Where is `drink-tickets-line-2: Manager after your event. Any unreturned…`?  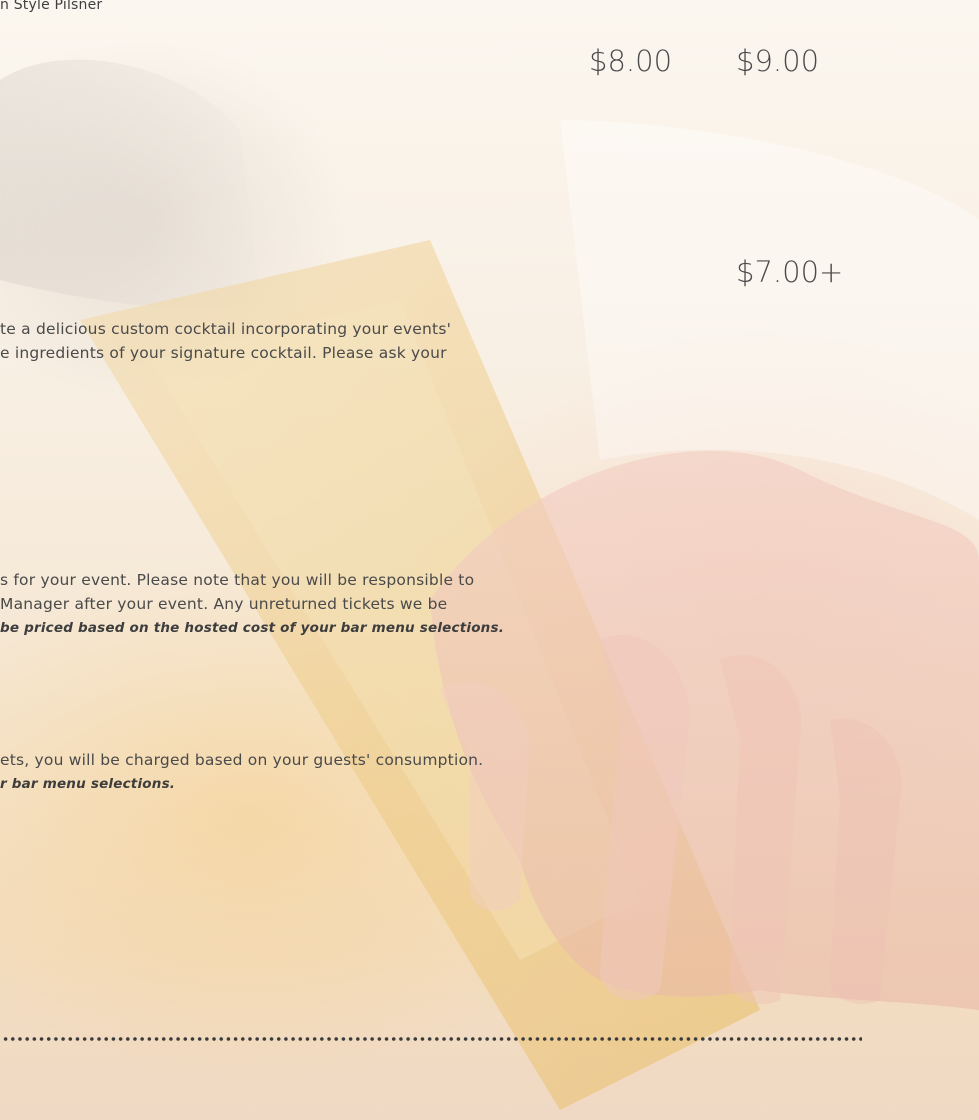
drink-tickets-line-2: Manager after your event. Any unreturned… is located at coordinates (224, 604).